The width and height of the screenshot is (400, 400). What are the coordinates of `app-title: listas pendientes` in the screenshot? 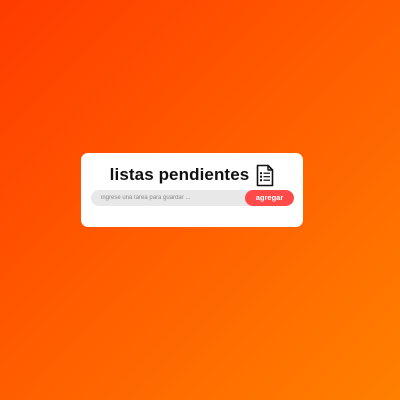 It's located at (179, 174).